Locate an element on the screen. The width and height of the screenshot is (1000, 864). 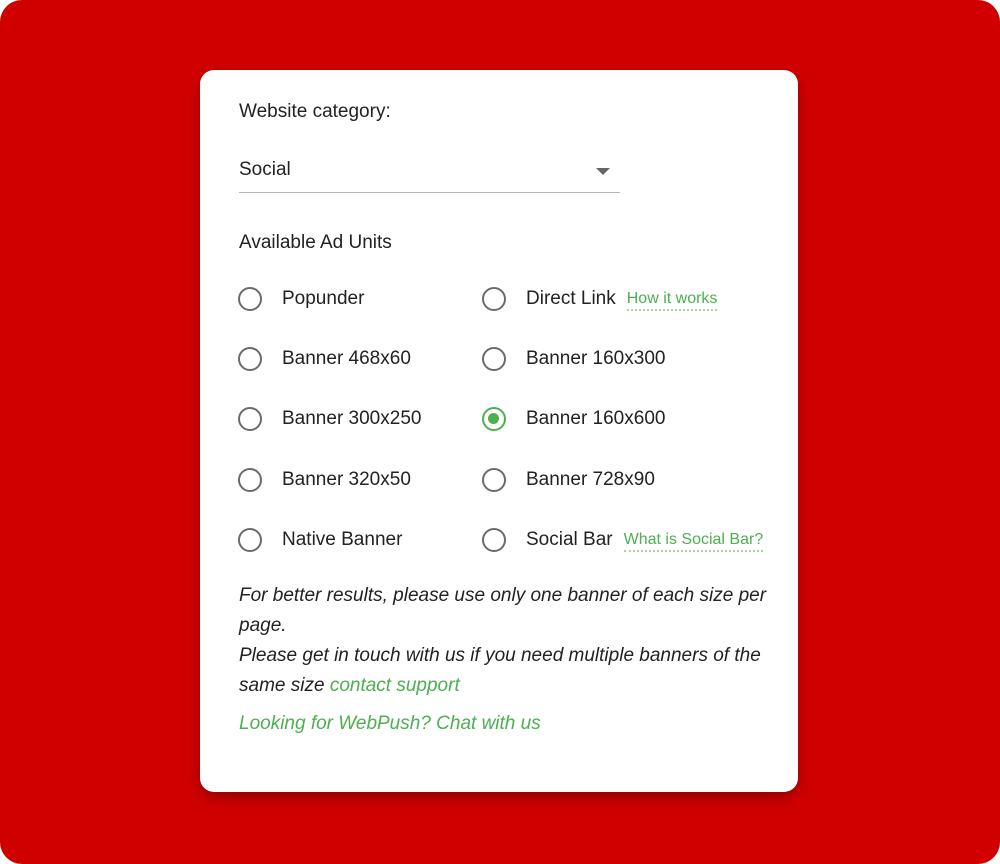
option-banner-728x90: Banner 728x90 is located at coordinates (568, 480).